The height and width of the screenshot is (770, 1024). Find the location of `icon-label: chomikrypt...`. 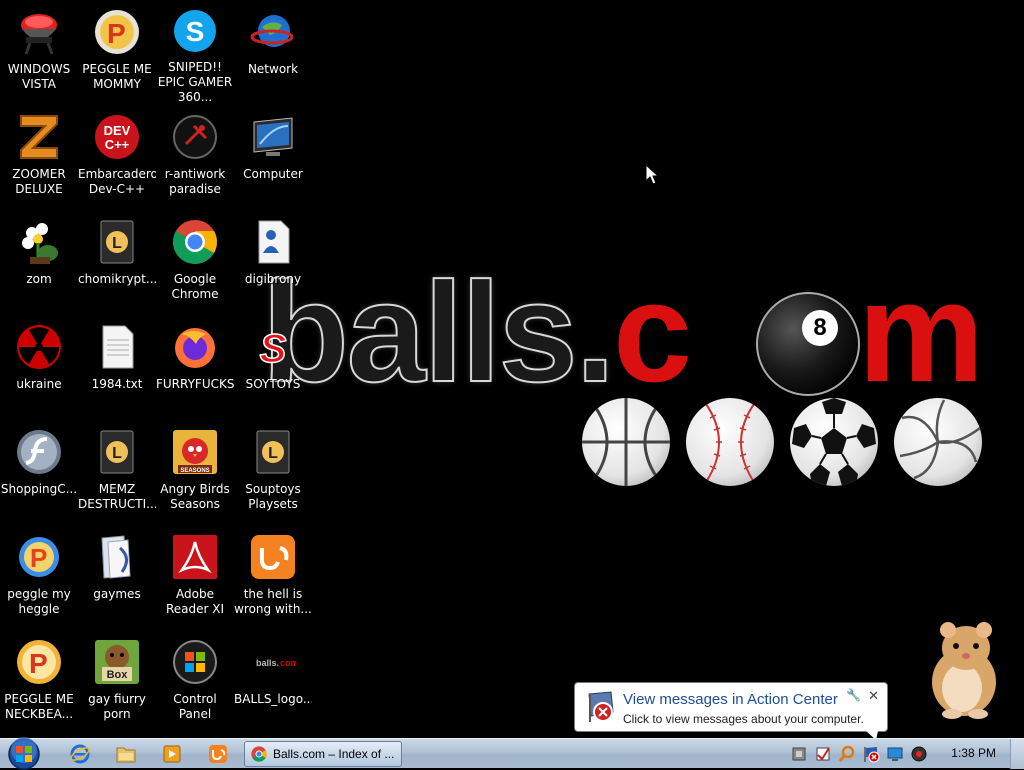

icon-label: chomikrypt... is located at coordinates (117, 279).